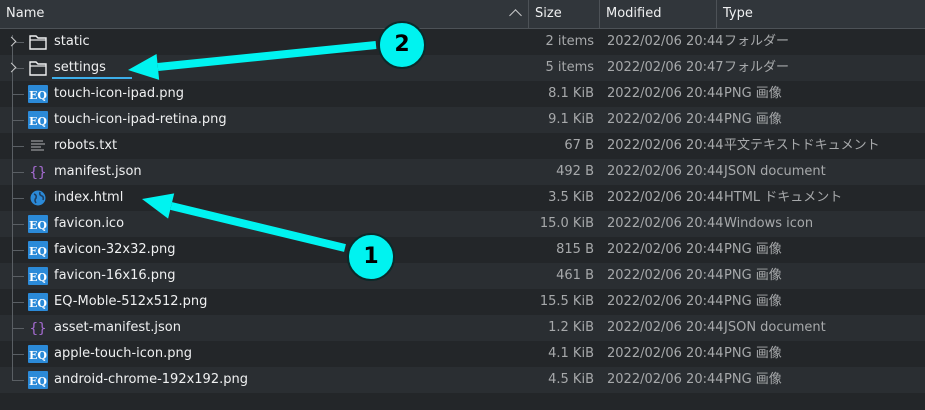  I want to click on folder-icon, so click(38, 42).